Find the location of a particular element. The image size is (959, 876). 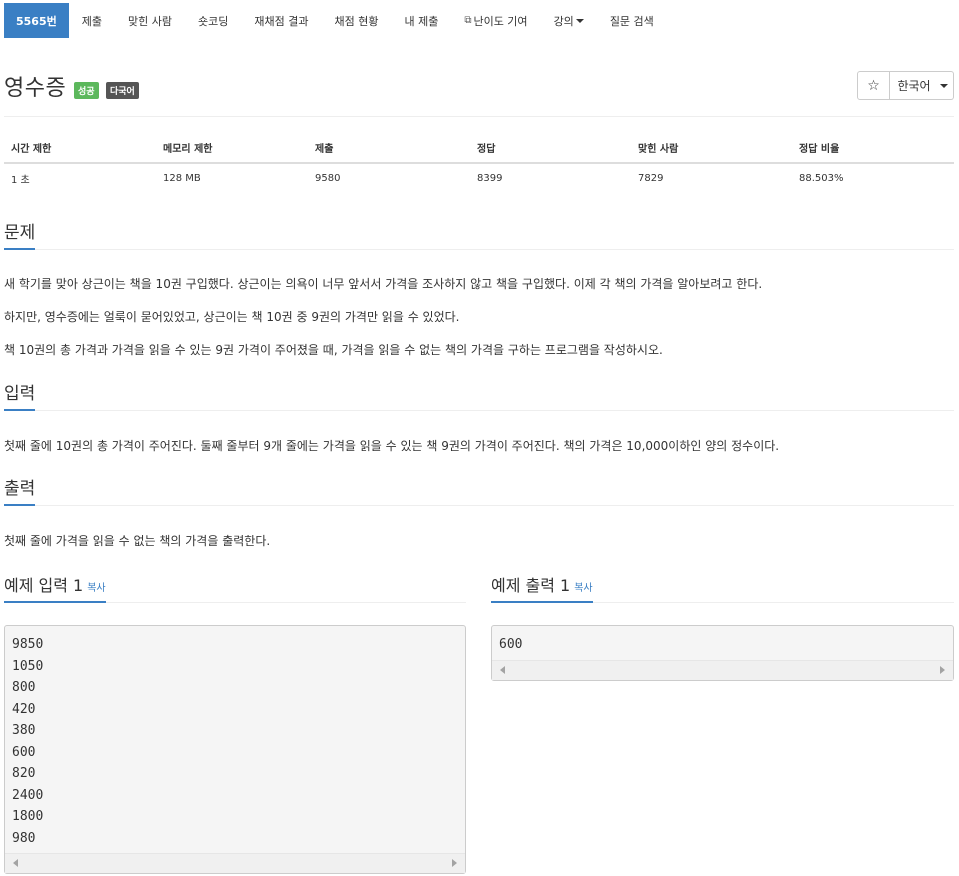

sample-output-code: 600 is located at coordinates (722, 641).